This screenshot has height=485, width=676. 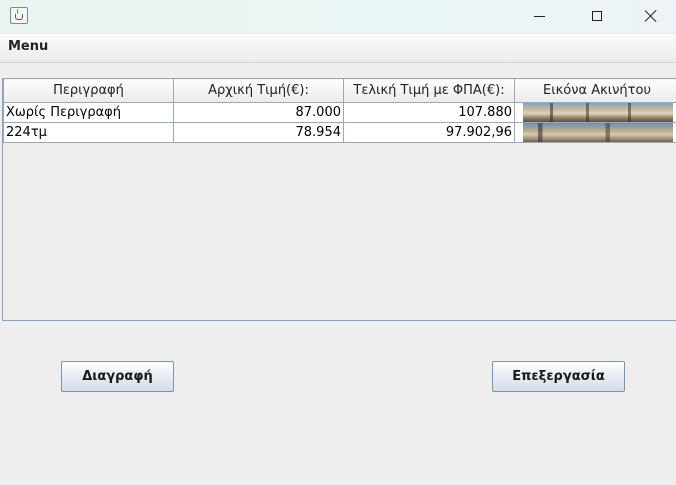 What do you see at coordinates (258, 132) in the screenshot?
I see `cell-initial-price: 78.954` at bounding box center [258, 132].